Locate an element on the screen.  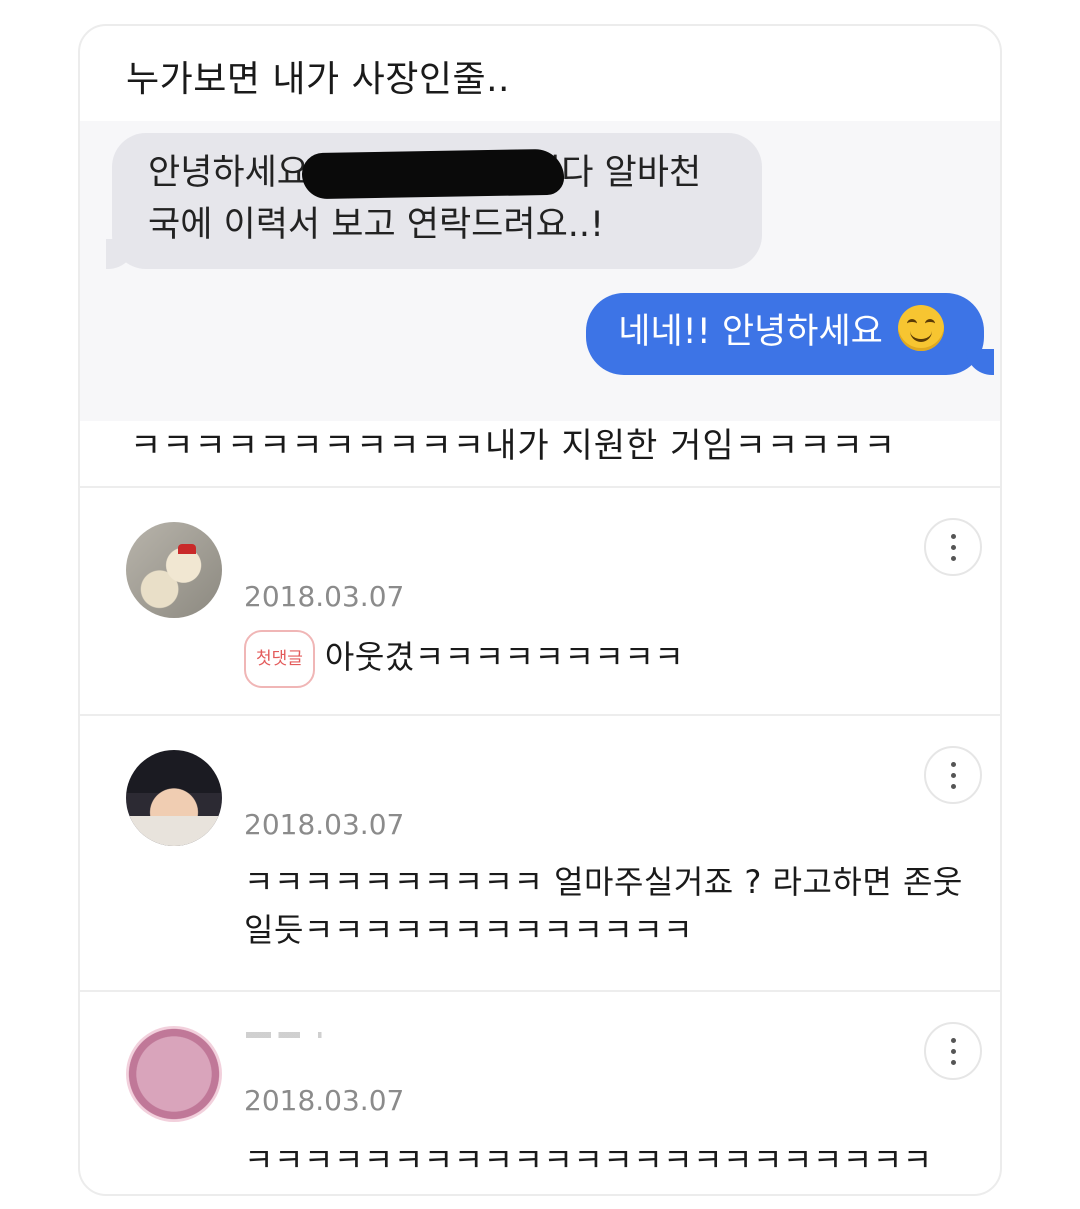
post-caption: ㅋㅋㅋㅋㅋㅋㅋㅋㅋㅋㅋ내가 지원한 거임ㅋㅋㅋㅋㅋ is located at coordinates (513, 446).